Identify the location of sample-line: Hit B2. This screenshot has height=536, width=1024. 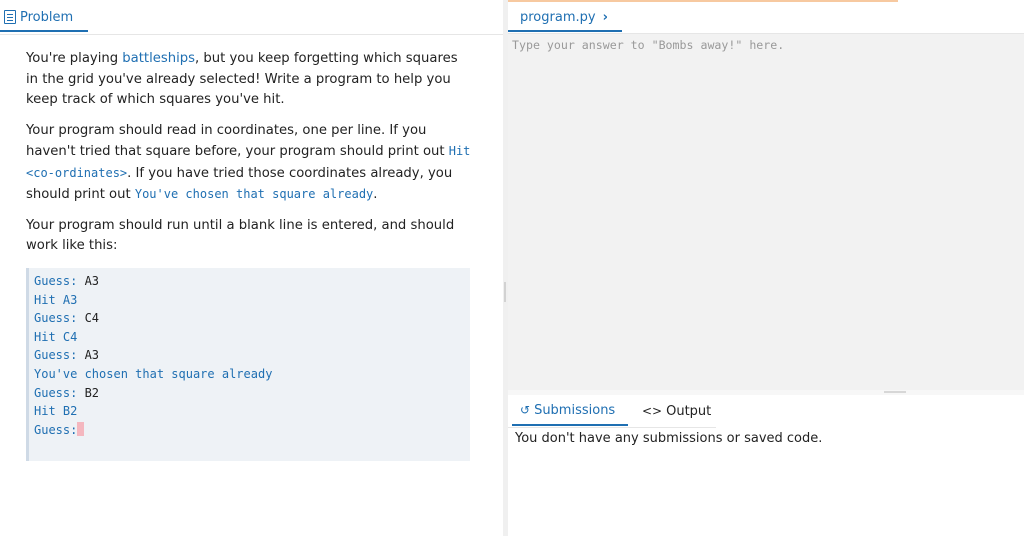
(56, 411).